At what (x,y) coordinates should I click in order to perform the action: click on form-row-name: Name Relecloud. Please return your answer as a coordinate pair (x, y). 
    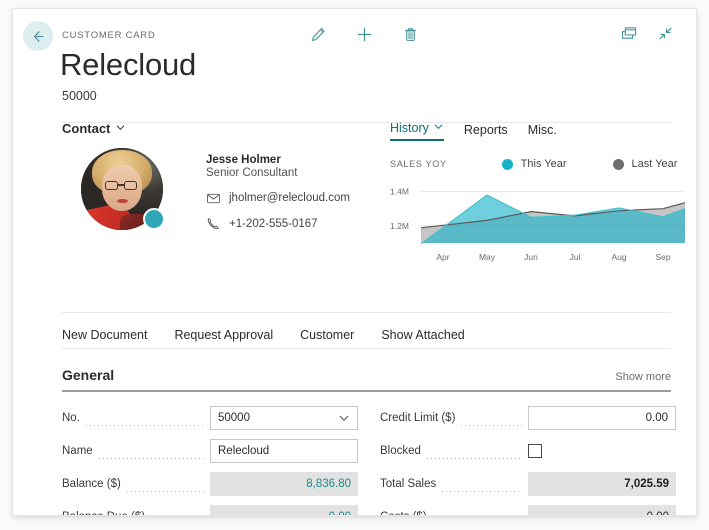
    Looking at the image, I should click on (210, 451).